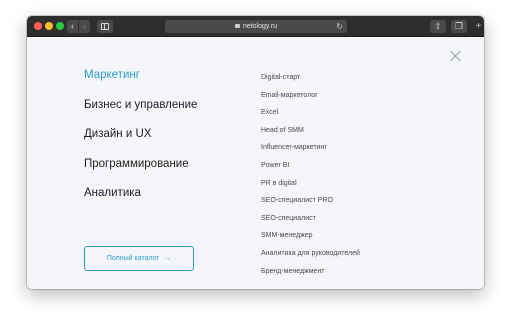  Describe the element at coordinates (310, 223) in the screenshot. I see `subcategory-item: SEO-специалист` at that location.